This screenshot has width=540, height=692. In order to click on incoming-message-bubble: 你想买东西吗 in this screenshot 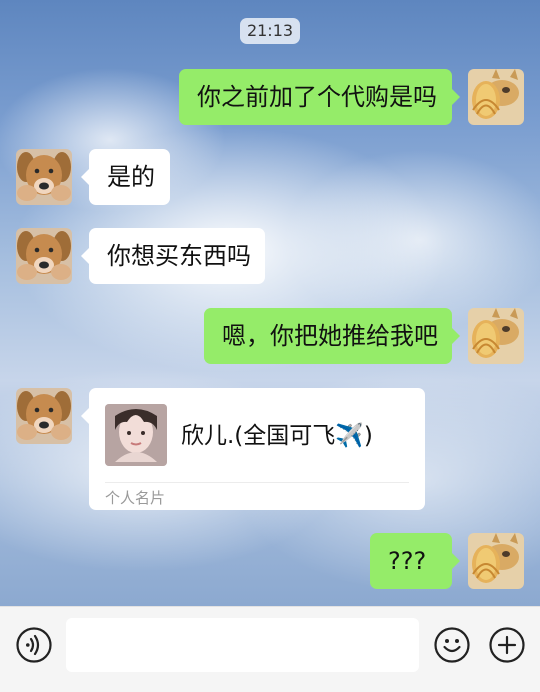, I will do `click(173, 256)`.